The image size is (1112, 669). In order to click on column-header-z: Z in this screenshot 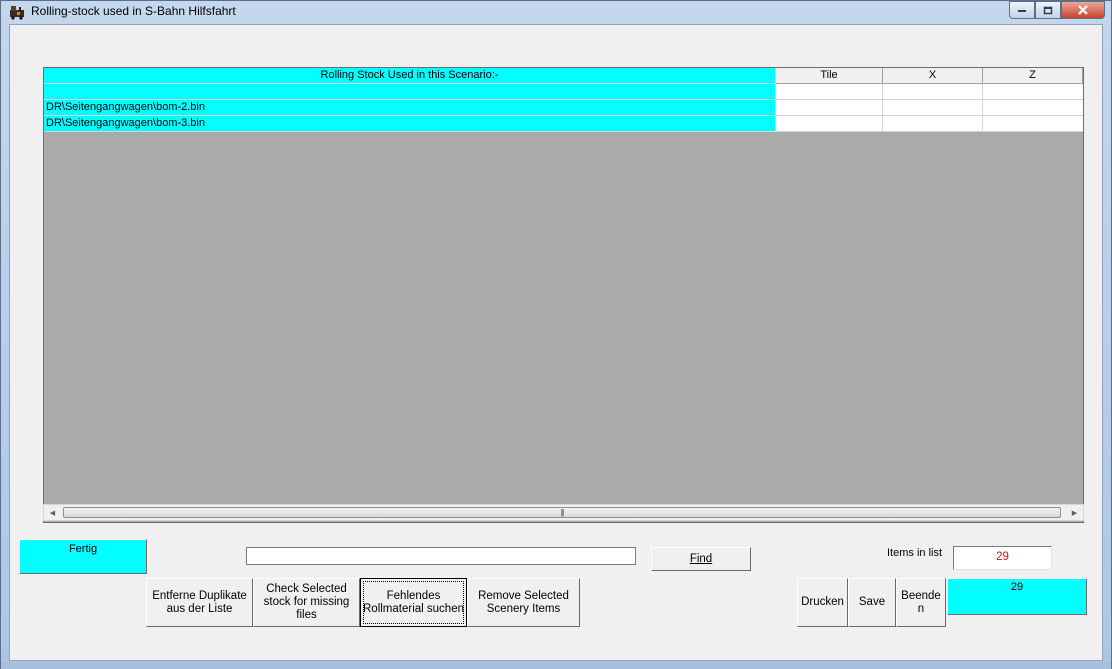, I will do `click(1033, 76)`.